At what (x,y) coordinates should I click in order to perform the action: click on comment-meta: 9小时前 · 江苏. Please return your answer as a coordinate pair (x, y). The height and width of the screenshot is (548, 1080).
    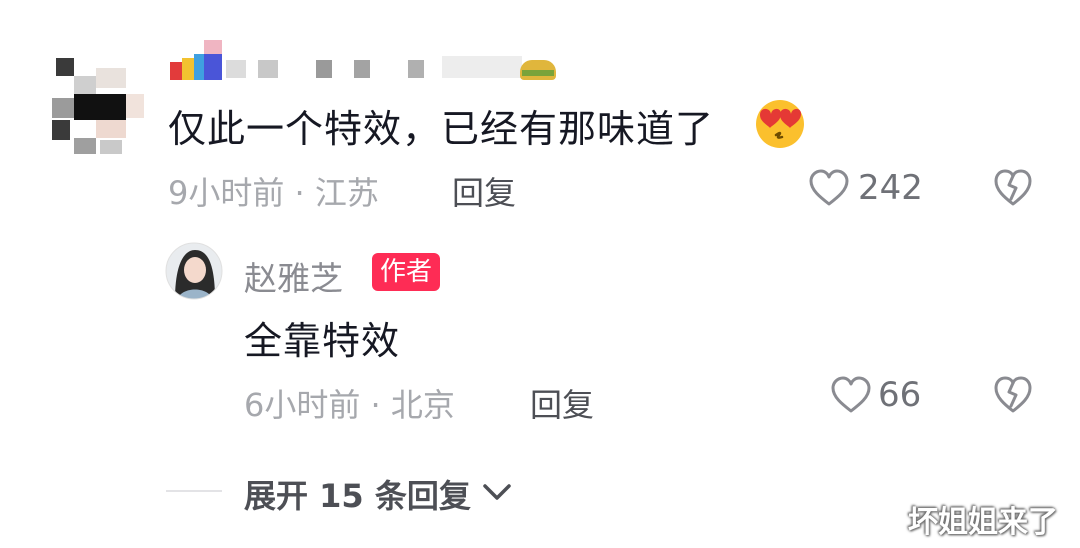
    Looking at the image, I should click on (273, 191).